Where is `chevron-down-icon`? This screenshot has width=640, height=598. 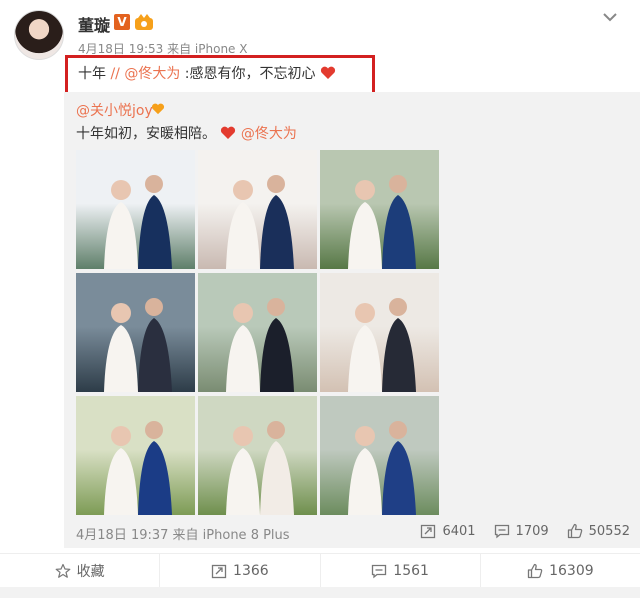 chevron-down-icon is located at coordinates (610, 17).